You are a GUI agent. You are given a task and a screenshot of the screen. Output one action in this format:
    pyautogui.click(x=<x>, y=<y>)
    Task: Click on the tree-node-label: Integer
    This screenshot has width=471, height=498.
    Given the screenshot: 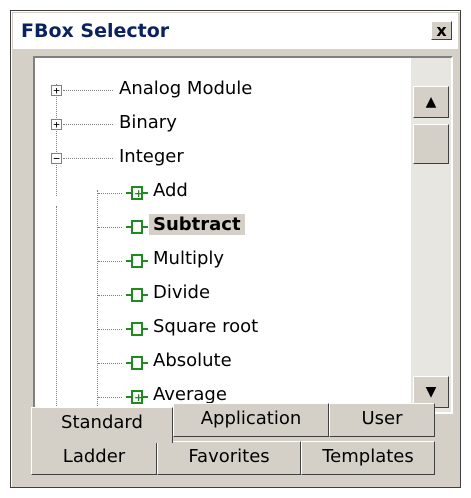 What is the action you would take?
    pyautogui.click(x=151, y=156)
    